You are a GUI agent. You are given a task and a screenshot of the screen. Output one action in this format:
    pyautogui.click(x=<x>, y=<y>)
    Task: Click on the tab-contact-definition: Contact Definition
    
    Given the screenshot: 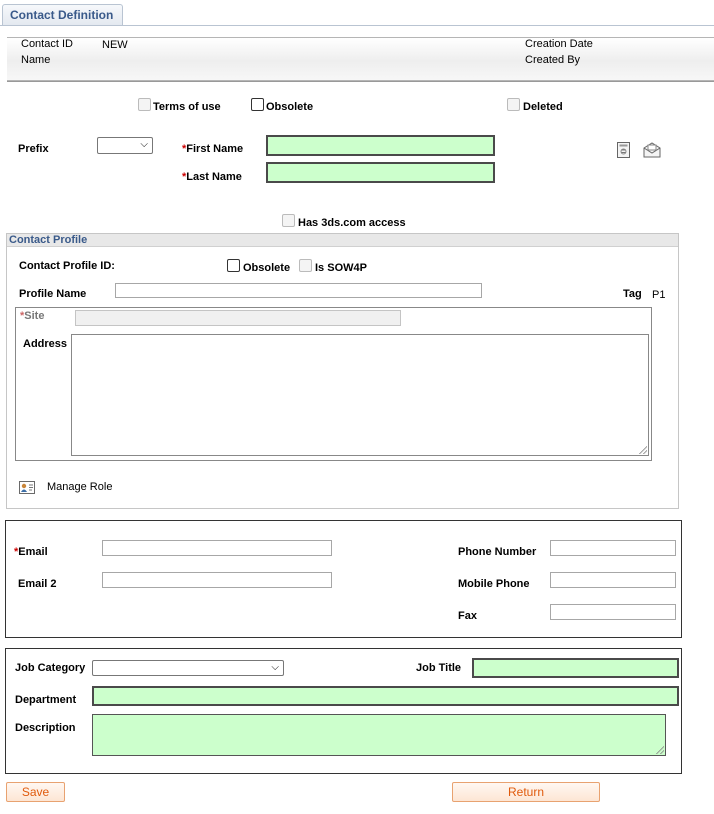 What is the action you would take?
    pyautogui.click(x=62, y=14)
    